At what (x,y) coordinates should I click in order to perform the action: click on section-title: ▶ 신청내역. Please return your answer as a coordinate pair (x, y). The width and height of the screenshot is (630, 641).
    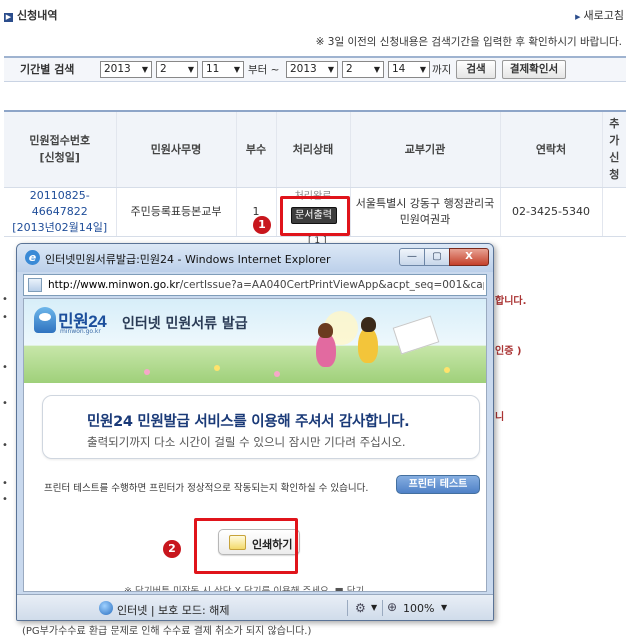
    Looking at the image, I should click on (30, 15).